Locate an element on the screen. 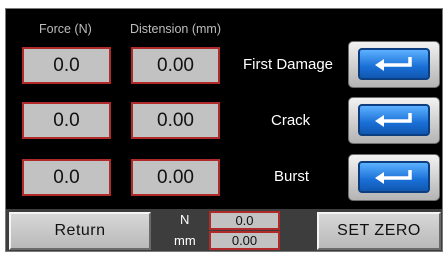  crack-force-field: 0.0 is located at coordinates (66, 120).